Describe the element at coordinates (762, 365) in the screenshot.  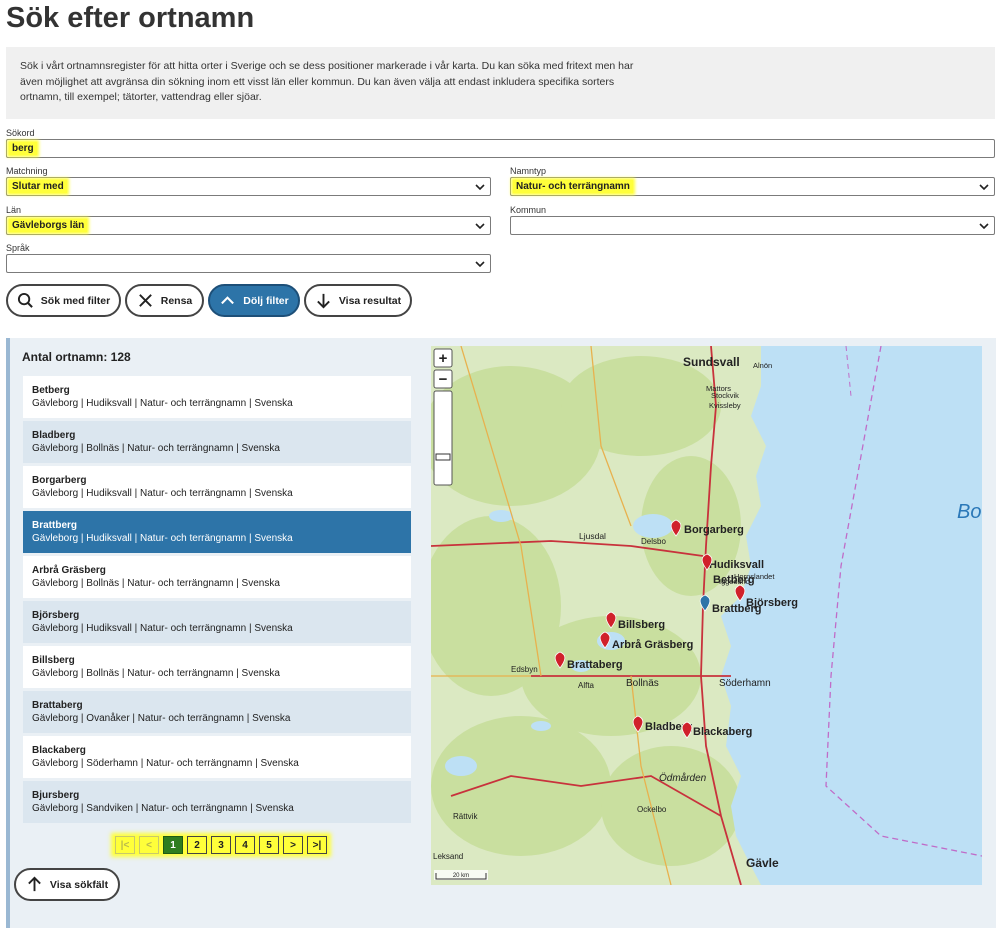
I see `map-town: Alnön` at that location.